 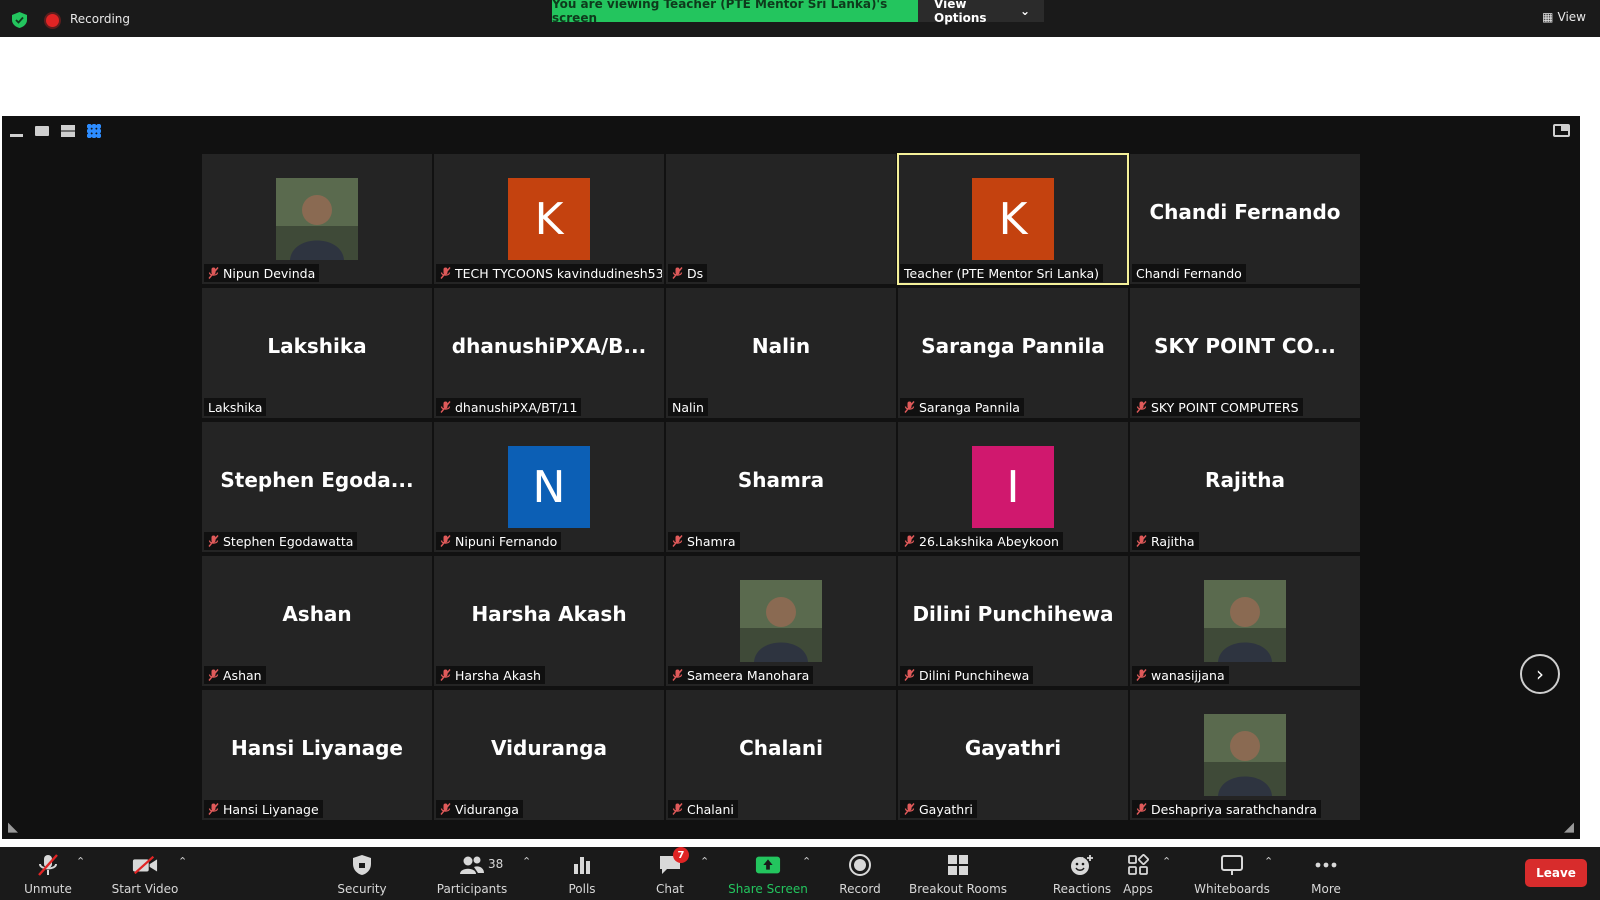 I want to click on participant-name-label: Gayathri, so click(x=938, y=809).